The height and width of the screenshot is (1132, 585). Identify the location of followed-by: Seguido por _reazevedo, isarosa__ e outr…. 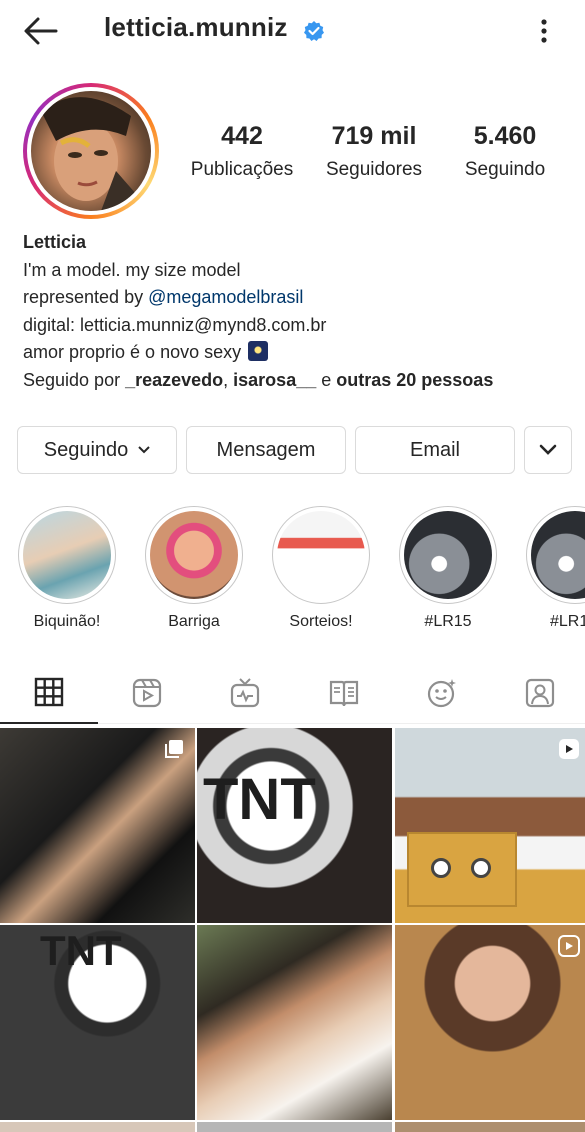
(298, 381).